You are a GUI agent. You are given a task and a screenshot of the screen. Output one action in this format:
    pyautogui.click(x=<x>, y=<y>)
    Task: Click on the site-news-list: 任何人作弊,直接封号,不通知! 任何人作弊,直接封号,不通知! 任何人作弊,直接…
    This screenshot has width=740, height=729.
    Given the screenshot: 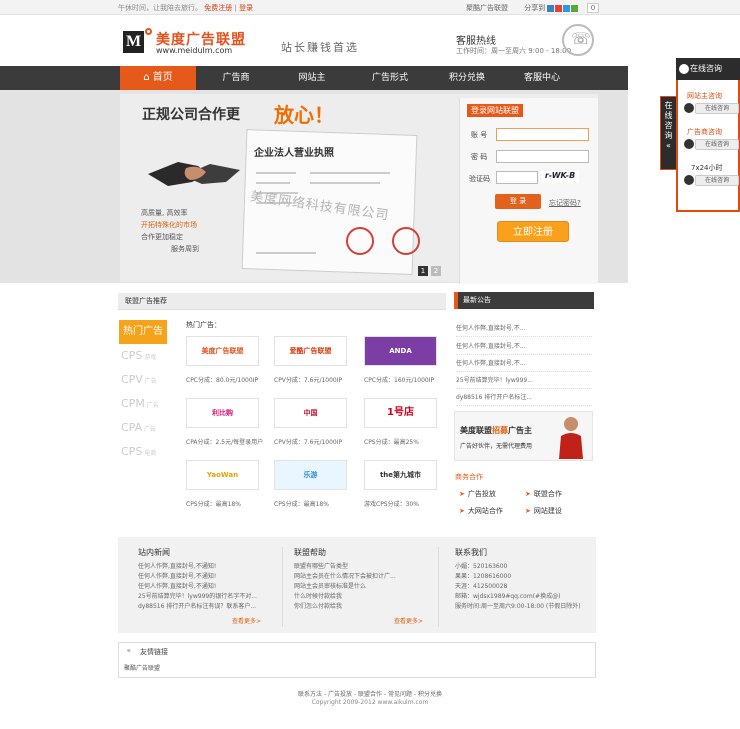 What is the action you would take?
    pyautogui.click(x=197, y=587)
    